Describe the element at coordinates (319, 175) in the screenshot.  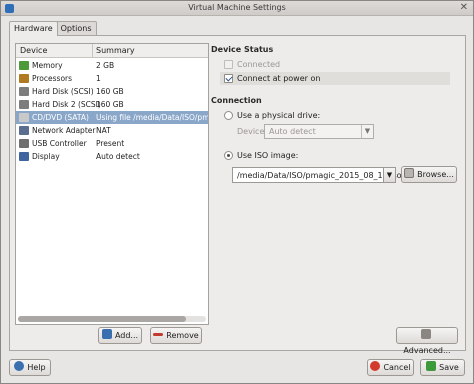
I see `iso-path-value: /media/Data/ISO/pmagic_2015_08_12.iso` at that location.